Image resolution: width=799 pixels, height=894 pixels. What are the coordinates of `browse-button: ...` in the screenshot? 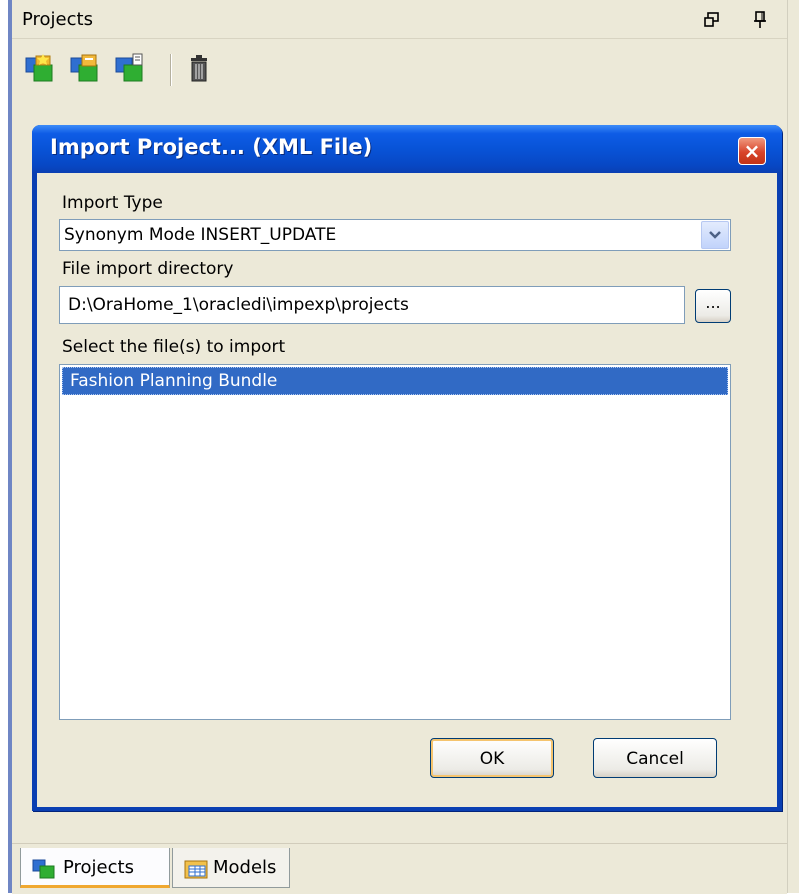 It's located at (713, 306).